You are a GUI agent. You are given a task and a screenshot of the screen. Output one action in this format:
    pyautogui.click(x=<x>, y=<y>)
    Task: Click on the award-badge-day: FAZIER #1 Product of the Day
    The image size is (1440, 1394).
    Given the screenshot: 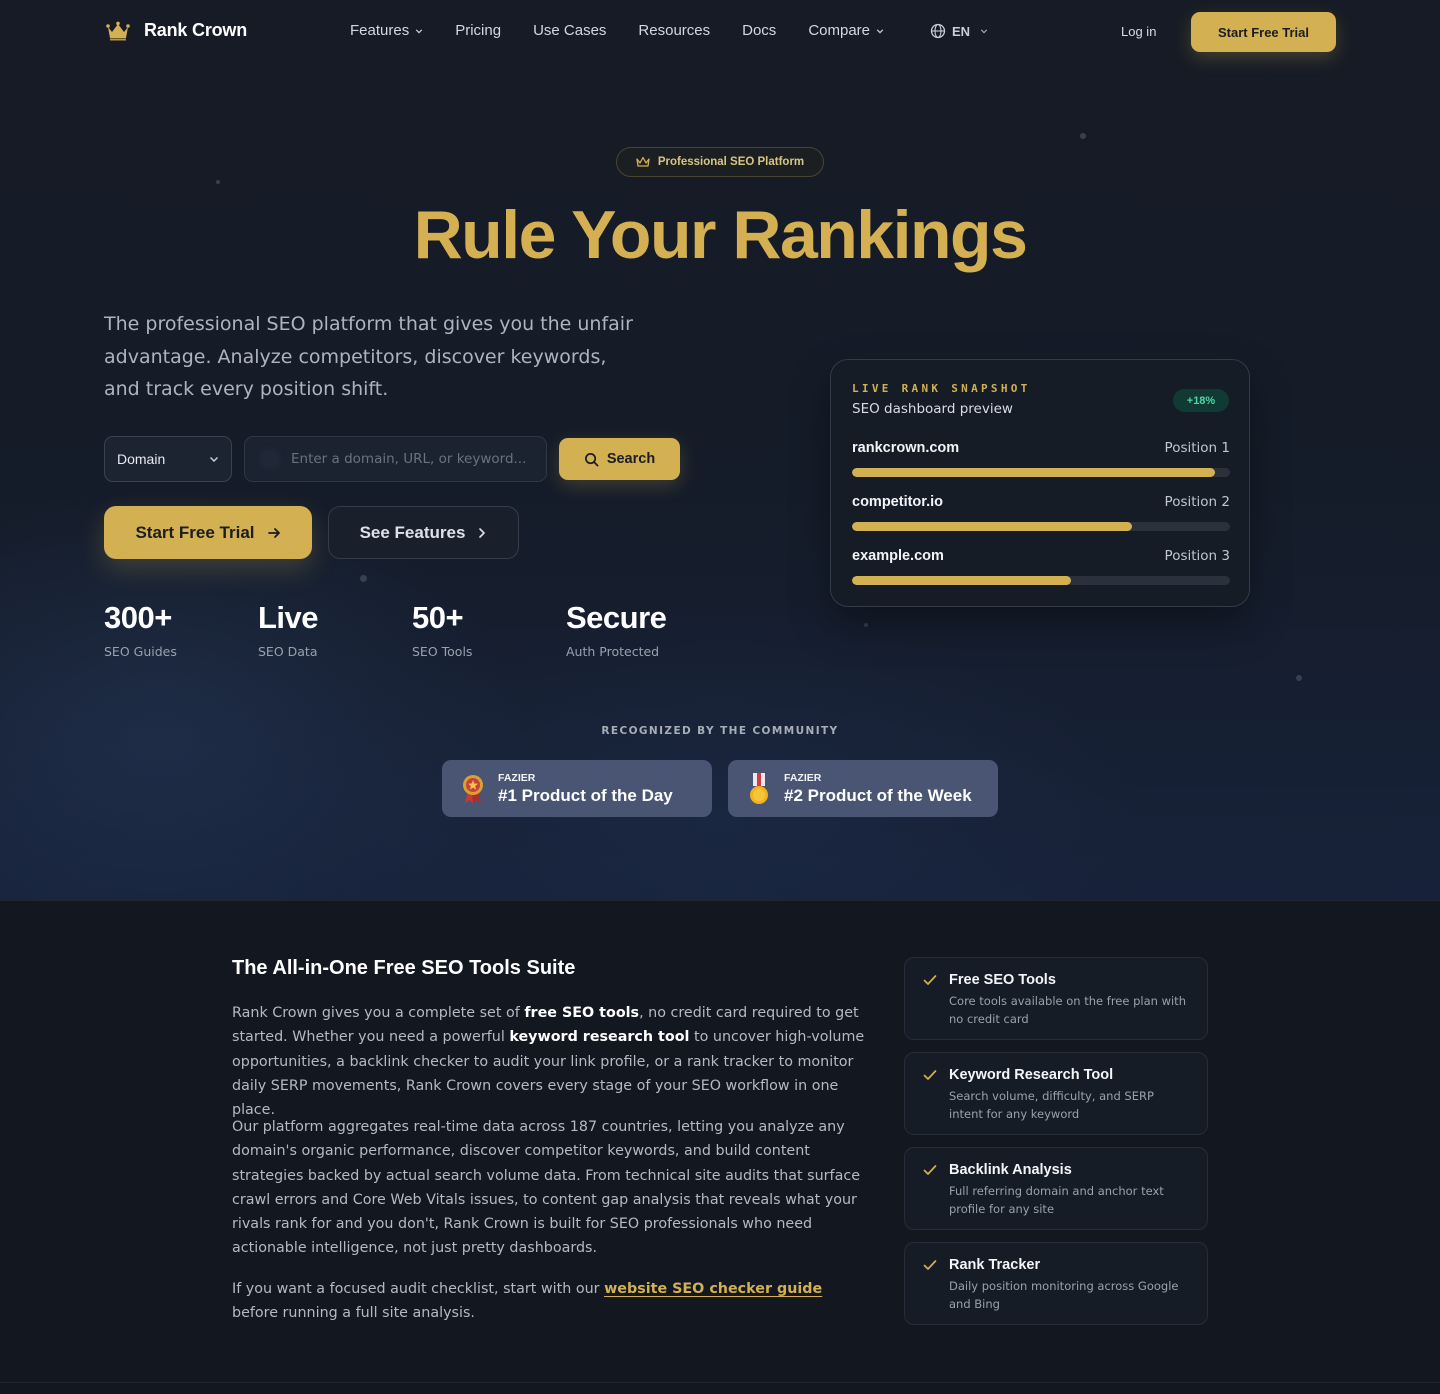 What is the action you would take?
    pyautogui.click(x=577, y=788)
    